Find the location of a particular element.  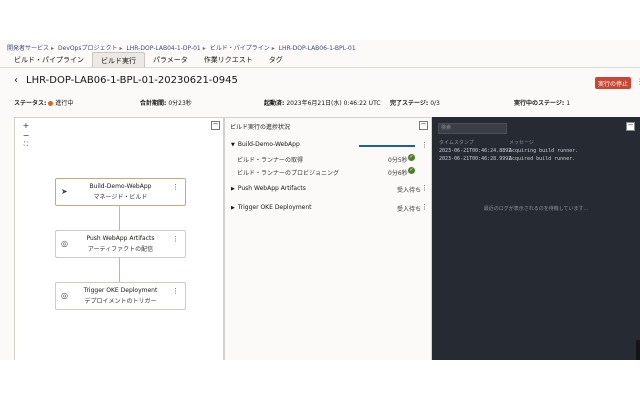

step-time: 0分5秒 is located at coordinates (398, 160).